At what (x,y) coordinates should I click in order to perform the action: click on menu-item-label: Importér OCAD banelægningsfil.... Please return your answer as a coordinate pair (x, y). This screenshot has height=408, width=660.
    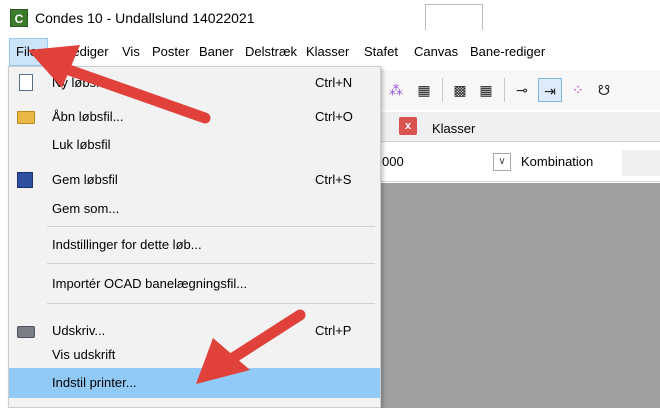
    Looking at the image, I should click on (150, 283).